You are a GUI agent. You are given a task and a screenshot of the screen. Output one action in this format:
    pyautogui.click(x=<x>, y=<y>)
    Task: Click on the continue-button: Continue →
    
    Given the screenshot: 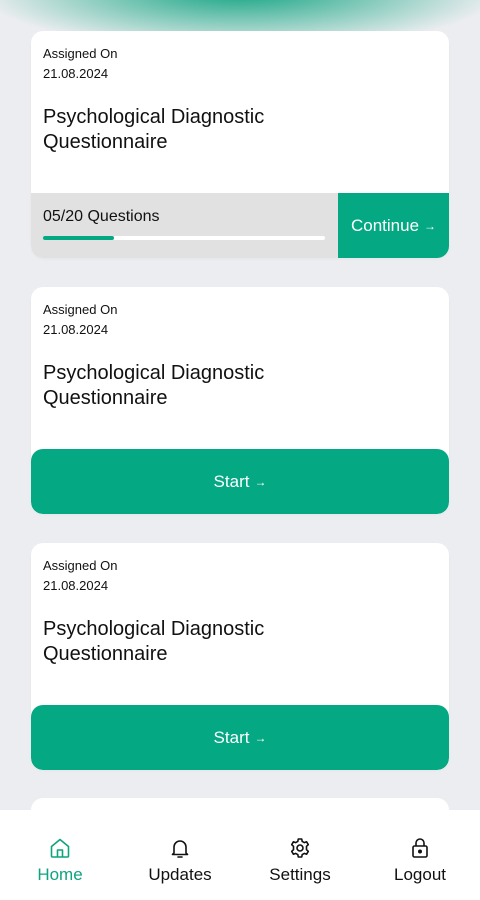 What is the action you would take?
    pyautogui.click(x=393, y=225)
    